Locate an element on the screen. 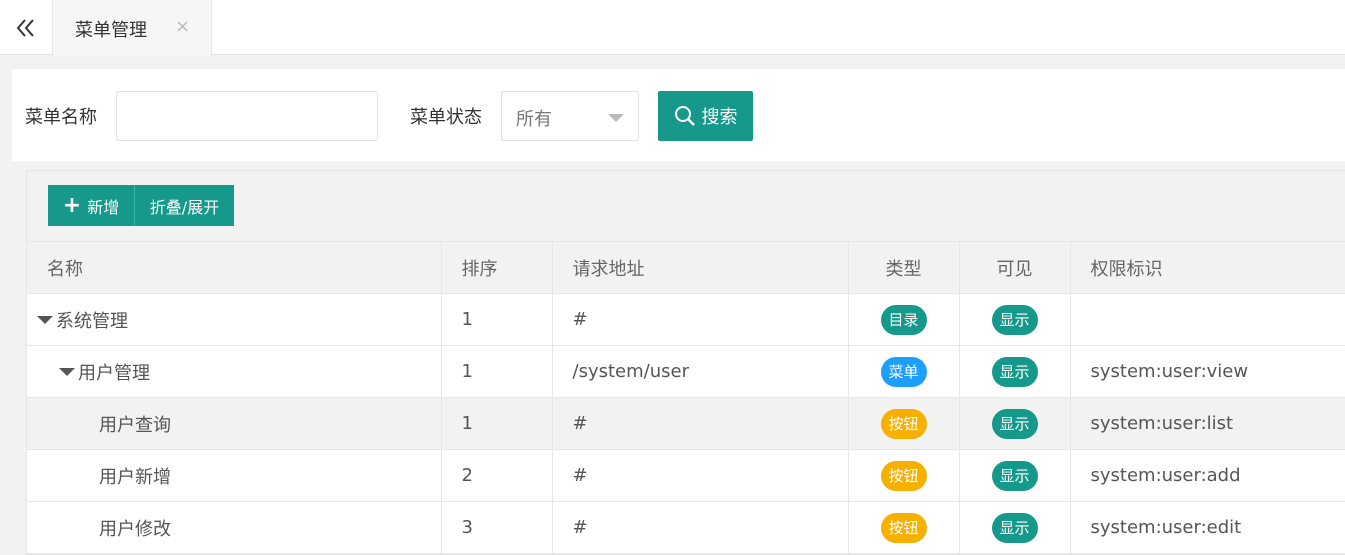 This screenshot has height=555, width=1345. column-header-order: 排序 is located at coordinates (497, 267).